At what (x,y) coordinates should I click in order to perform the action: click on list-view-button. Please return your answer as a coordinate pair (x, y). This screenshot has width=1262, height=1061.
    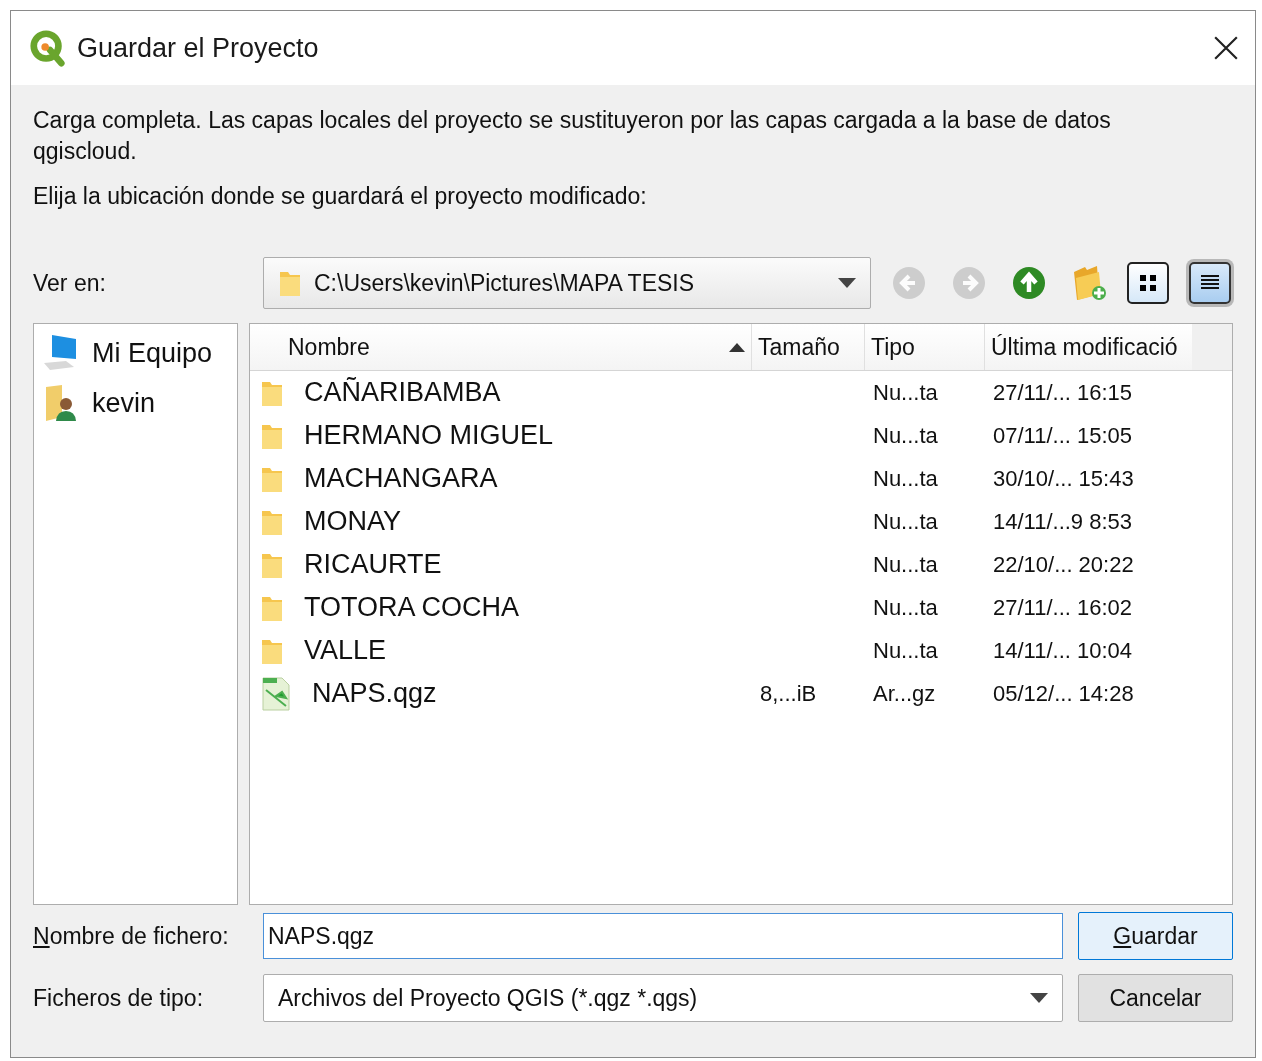
    Looking at the image, I should click on (1148, 283).